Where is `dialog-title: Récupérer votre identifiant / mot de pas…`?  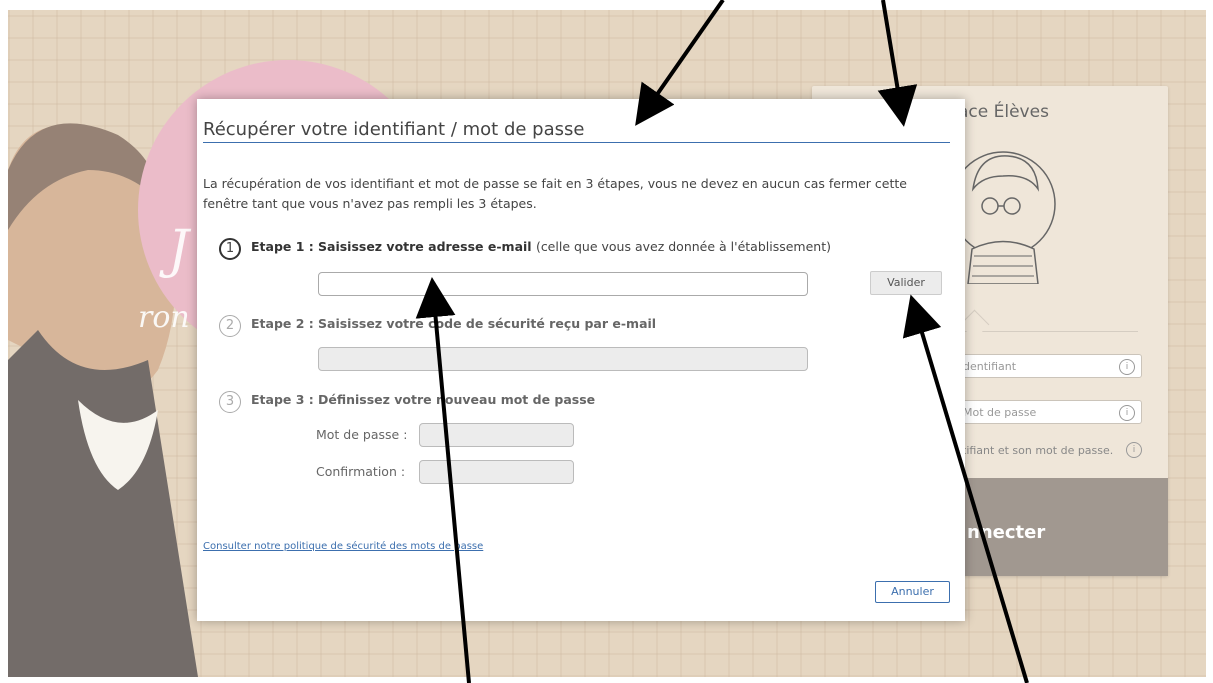 dialog-title: Récupérer votre identifiant / mot de pas… is located at coordinates (394, 129).